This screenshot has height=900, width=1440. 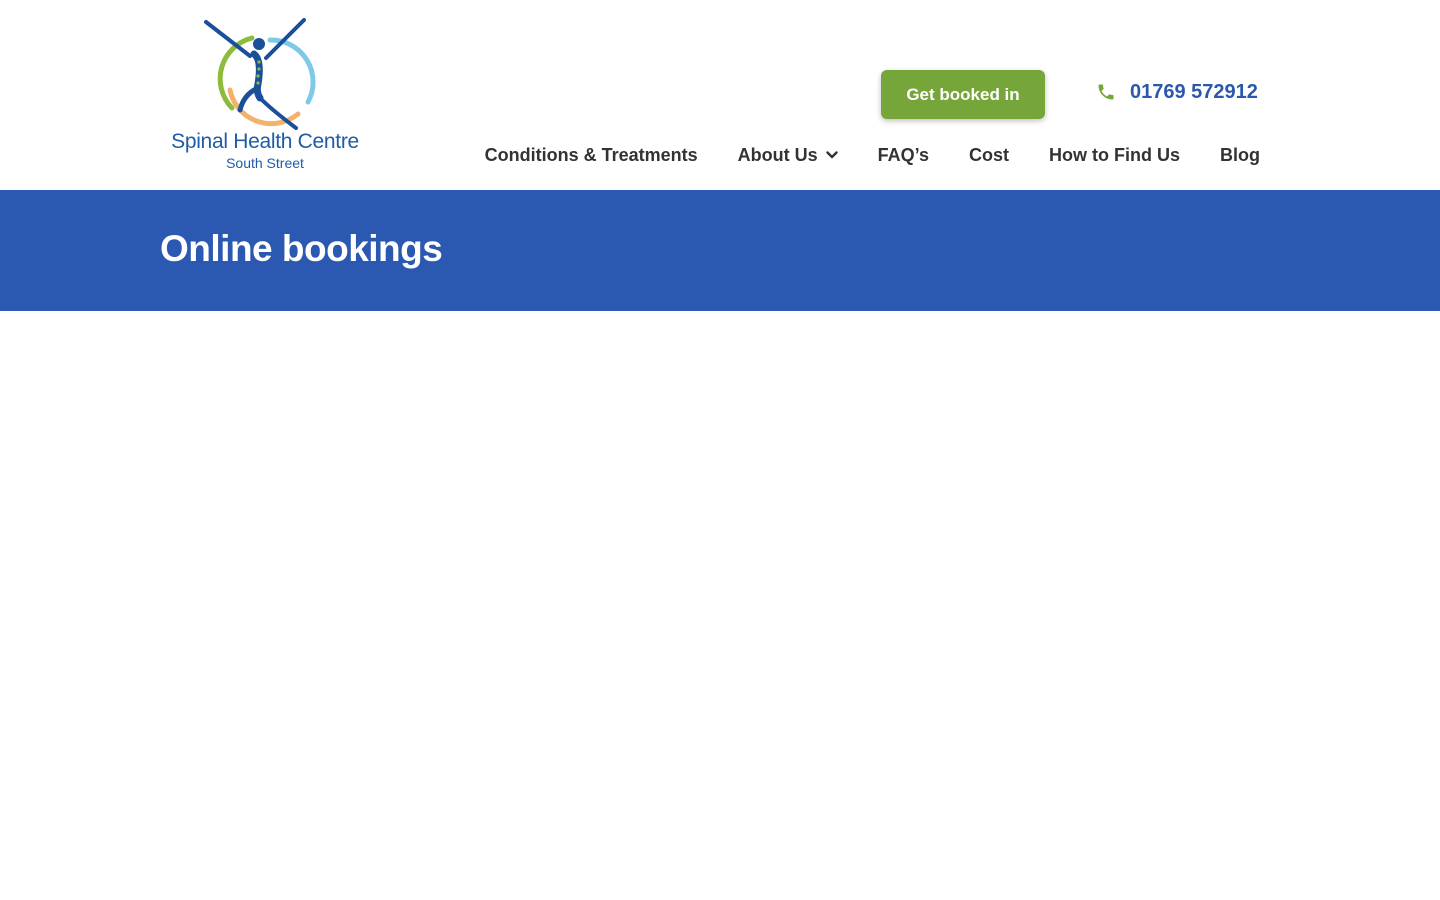 I want to click on phone-icon, so click(x=1106, y=92).